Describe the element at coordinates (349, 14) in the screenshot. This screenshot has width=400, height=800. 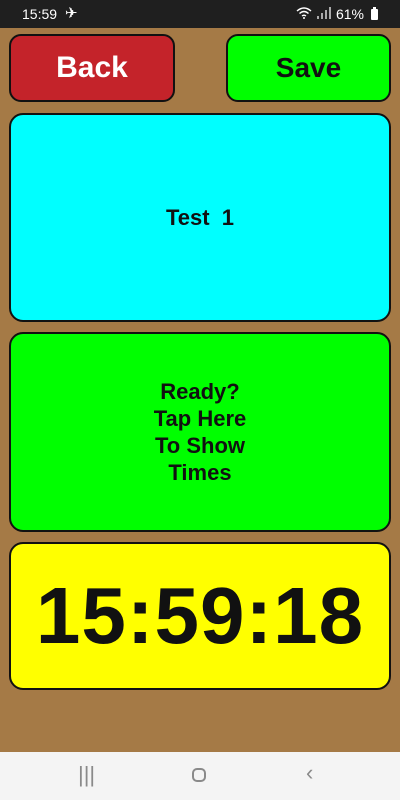
I see `battery-percentage: 61%` at that location.